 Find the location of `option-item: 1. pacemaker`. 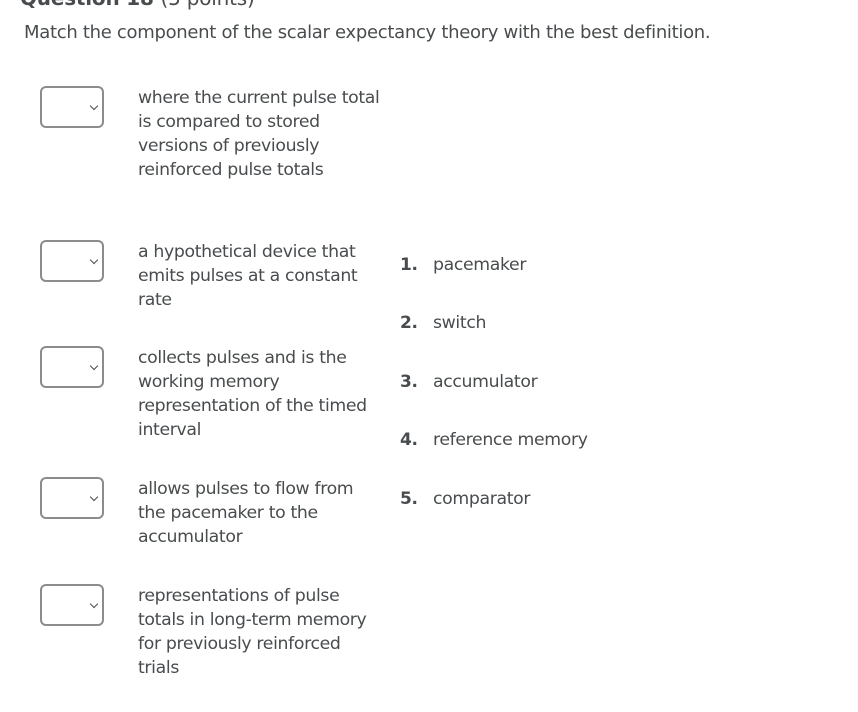

option-item: 1. pacemaker is located at coordinates (463, 265).